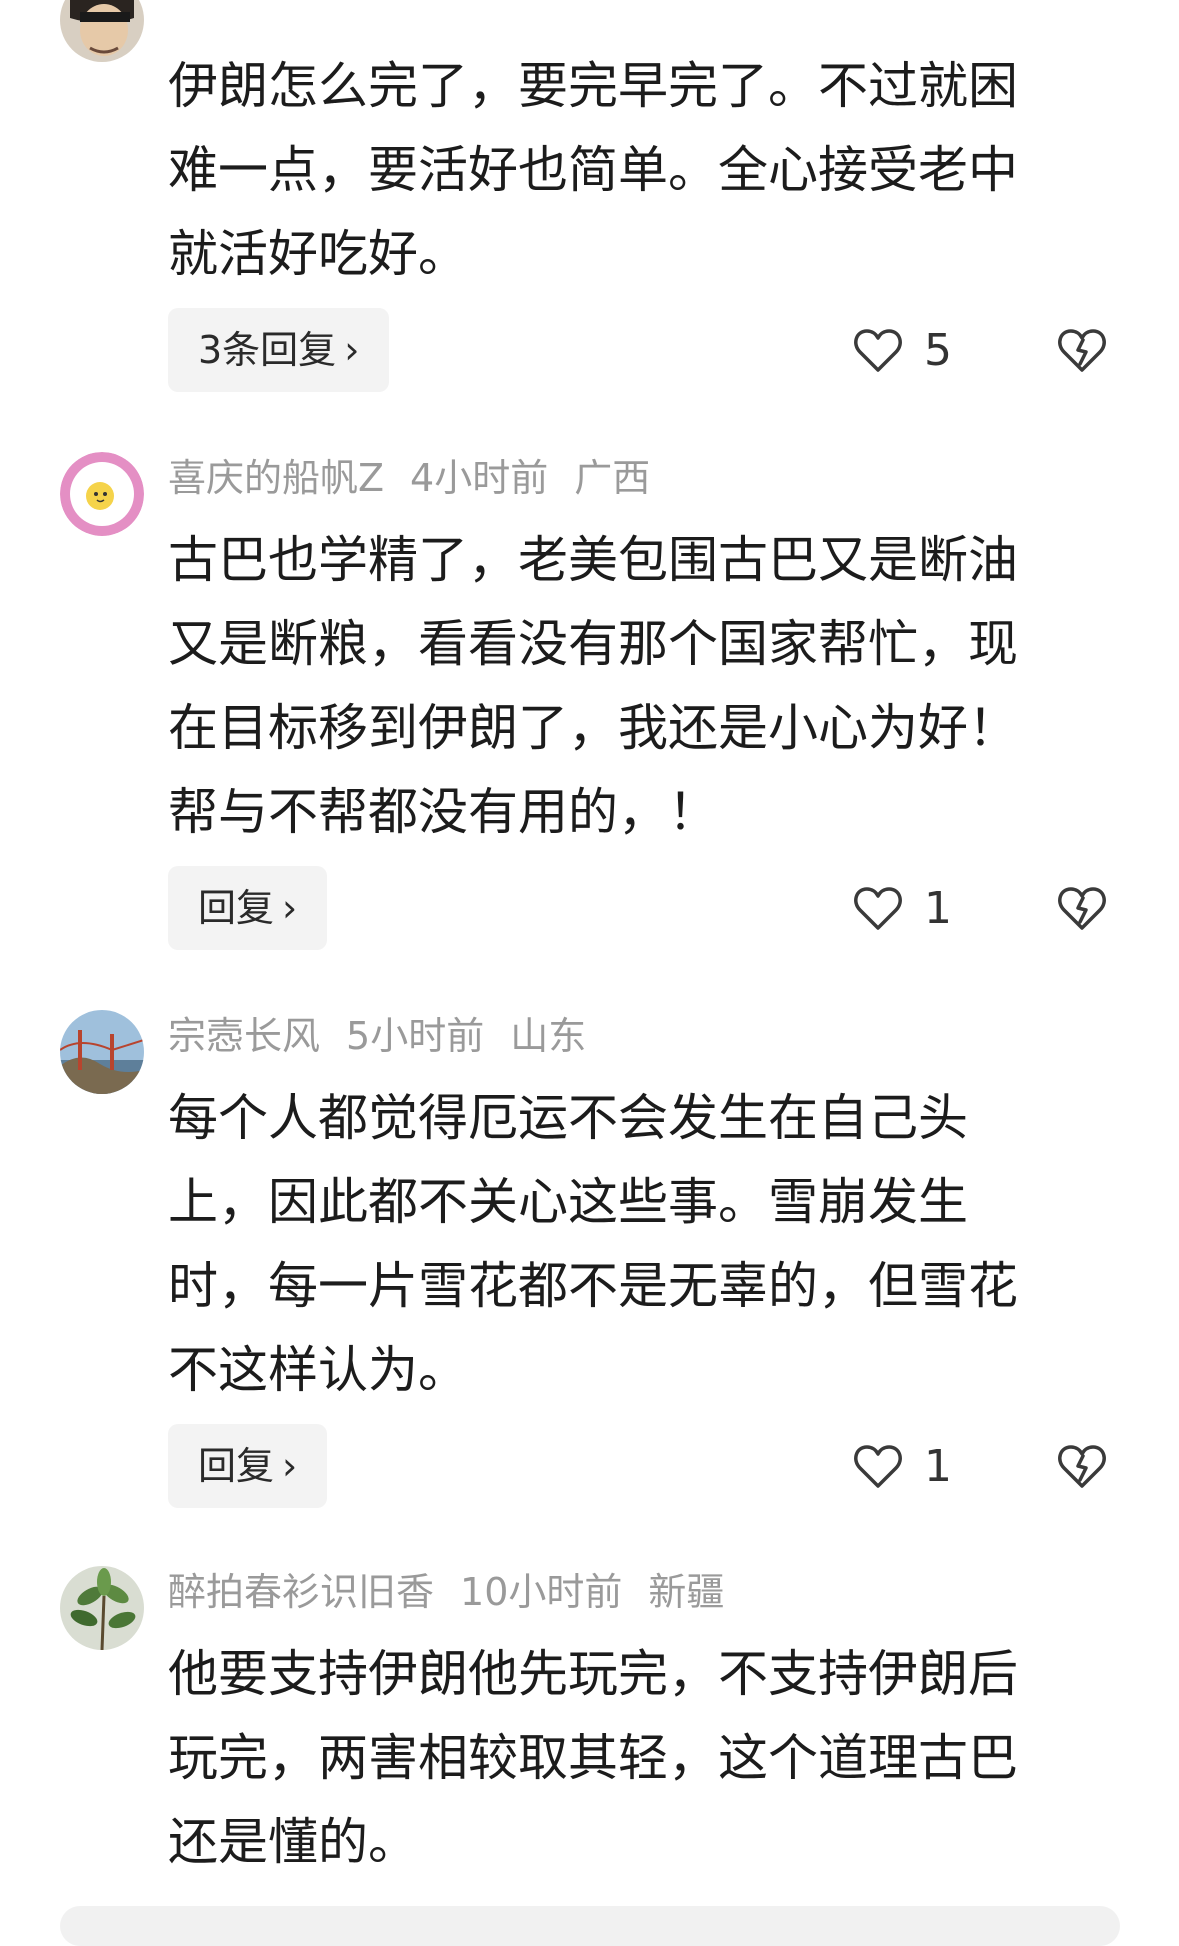  What do you see at coordinates (548, 1036) in the screenshot?
I see `location: 山东` at bounding box center [548, 1036].